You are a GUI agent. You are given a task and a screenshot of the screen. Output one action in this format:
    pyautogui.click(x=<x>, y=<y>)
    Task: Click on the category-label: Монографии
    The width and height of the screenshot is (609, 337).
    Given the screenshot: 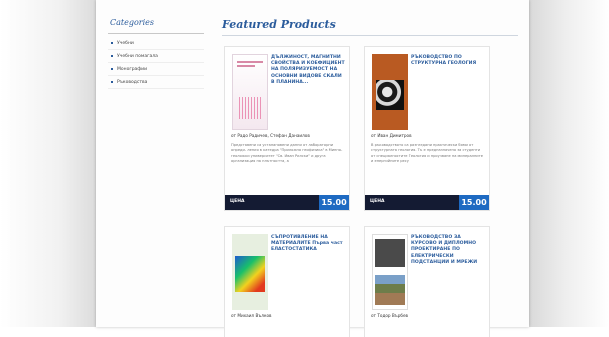 What is the action you would take?
    pyautogui.click(x=132, y=69)
    